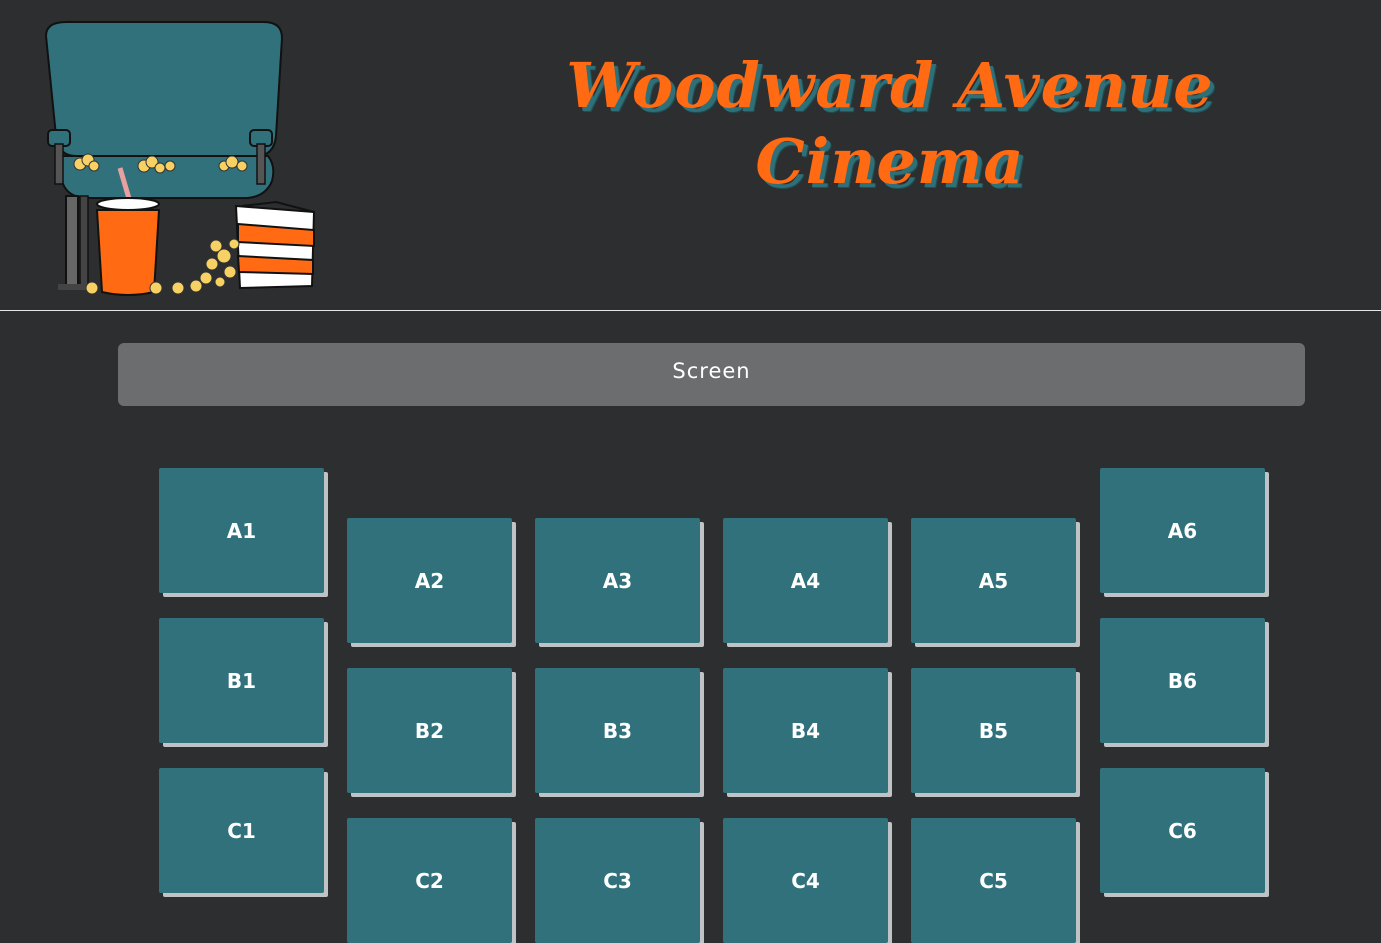 The image size is (1381, 943). Describe the element at coordinates (993, 880) in the screenshot. I see `seat-c5: C5` at that location.